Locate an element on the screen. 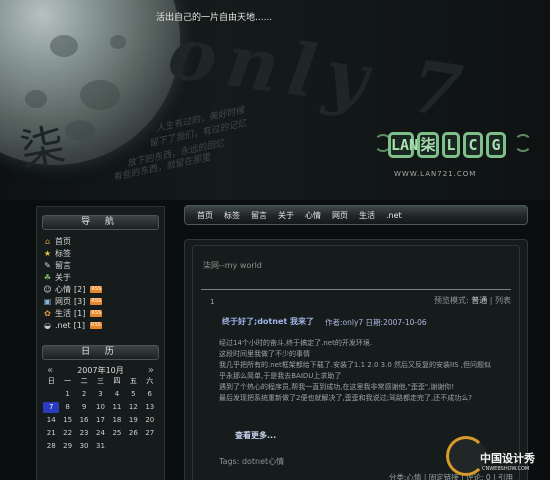 The image size is (550, 480). sidebar-item-label: 心情 is located at coordinates (63, 289).